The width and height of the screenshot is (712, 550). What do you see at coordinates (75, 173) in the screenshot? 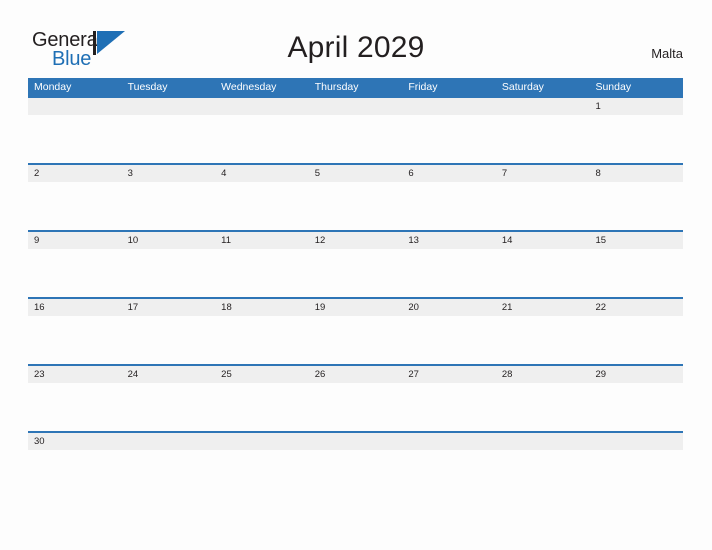
I see `day-cell-number: 2` at bounding box center [75, 173].